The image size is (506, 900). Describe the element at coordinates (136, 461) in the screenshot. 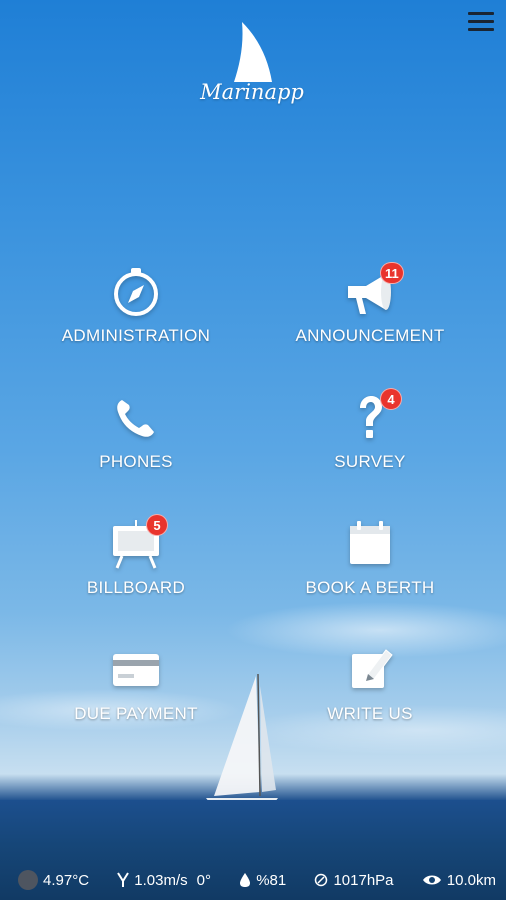

I see `tile-label: PHONES` at that location.